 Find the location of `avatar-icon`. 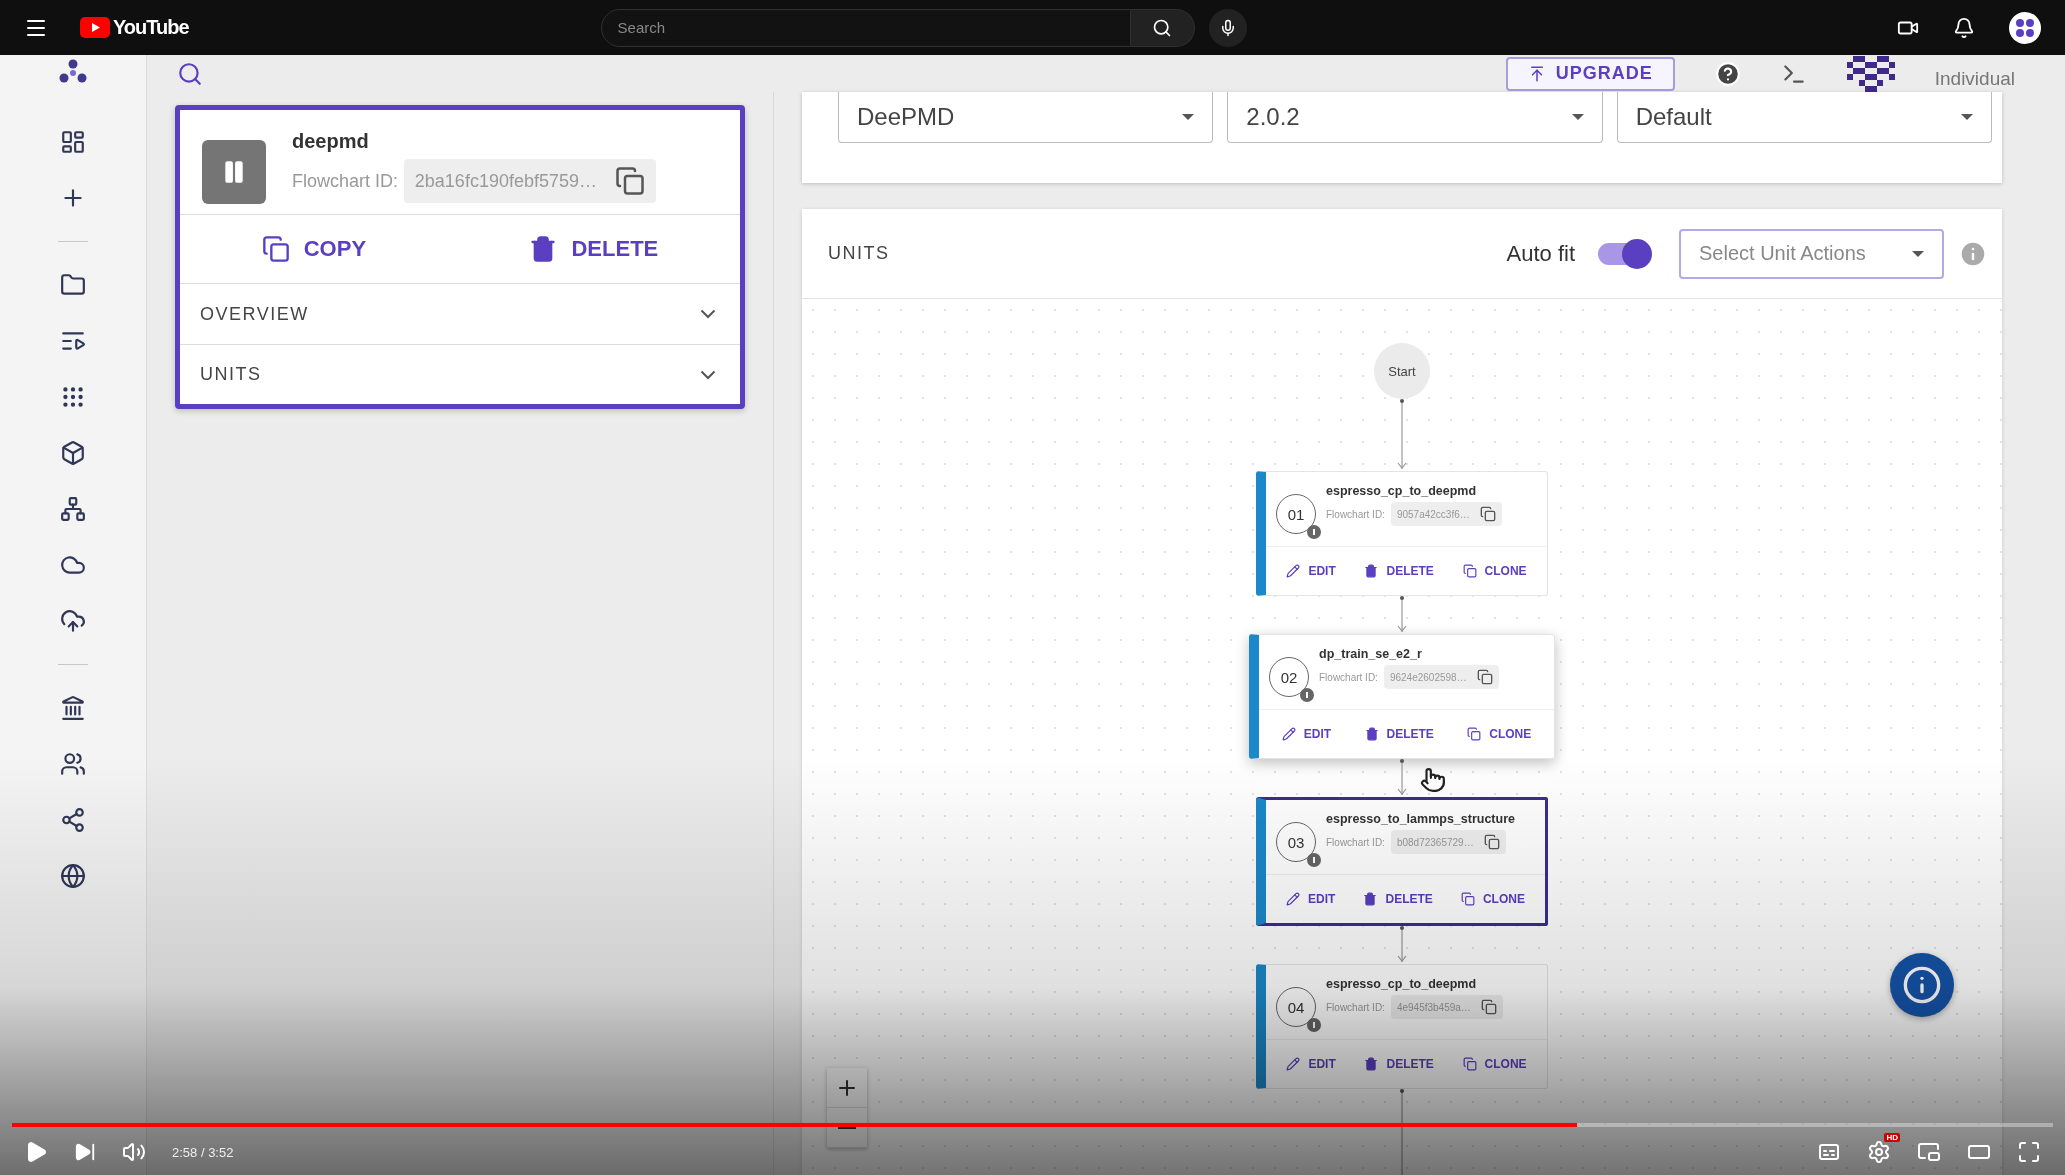

avatar-icon is located at coordinates (2025, 27).